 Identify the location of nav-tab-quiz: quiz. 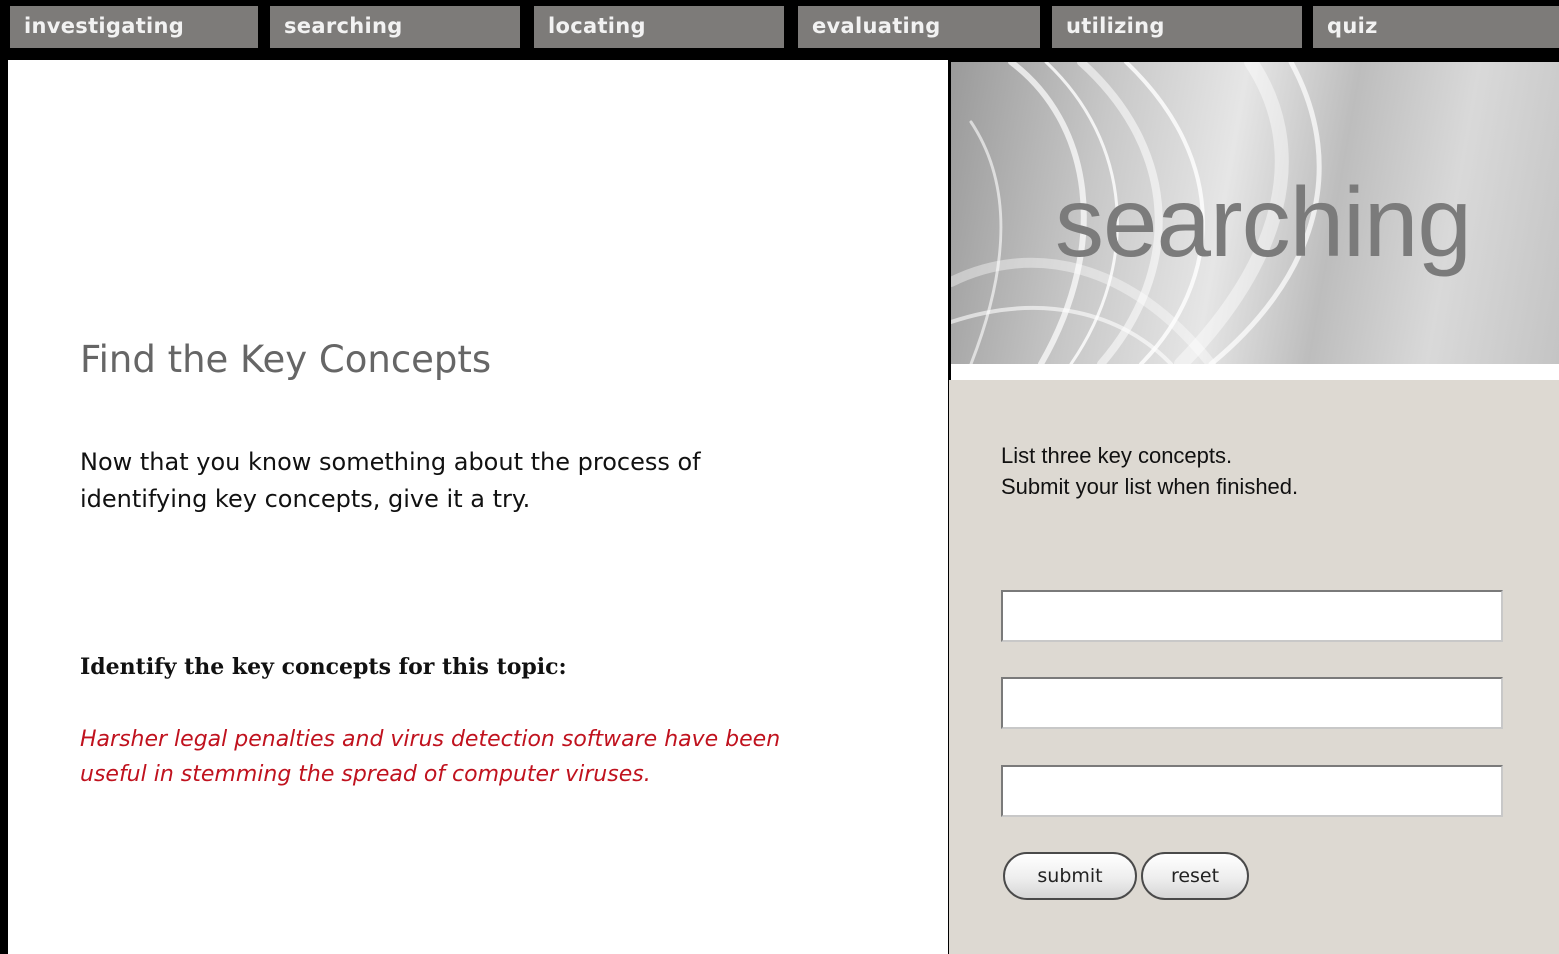
(1436, 27).